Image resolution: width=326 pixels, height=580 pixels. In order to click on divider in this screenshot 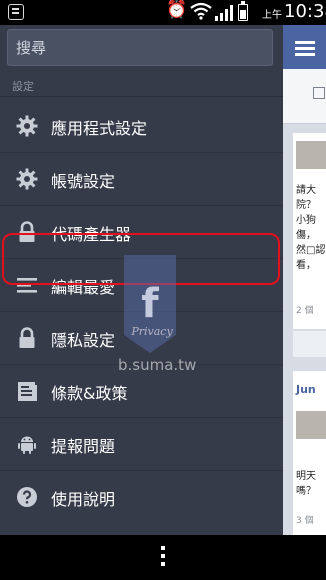, I will do `click(141, 96)`.